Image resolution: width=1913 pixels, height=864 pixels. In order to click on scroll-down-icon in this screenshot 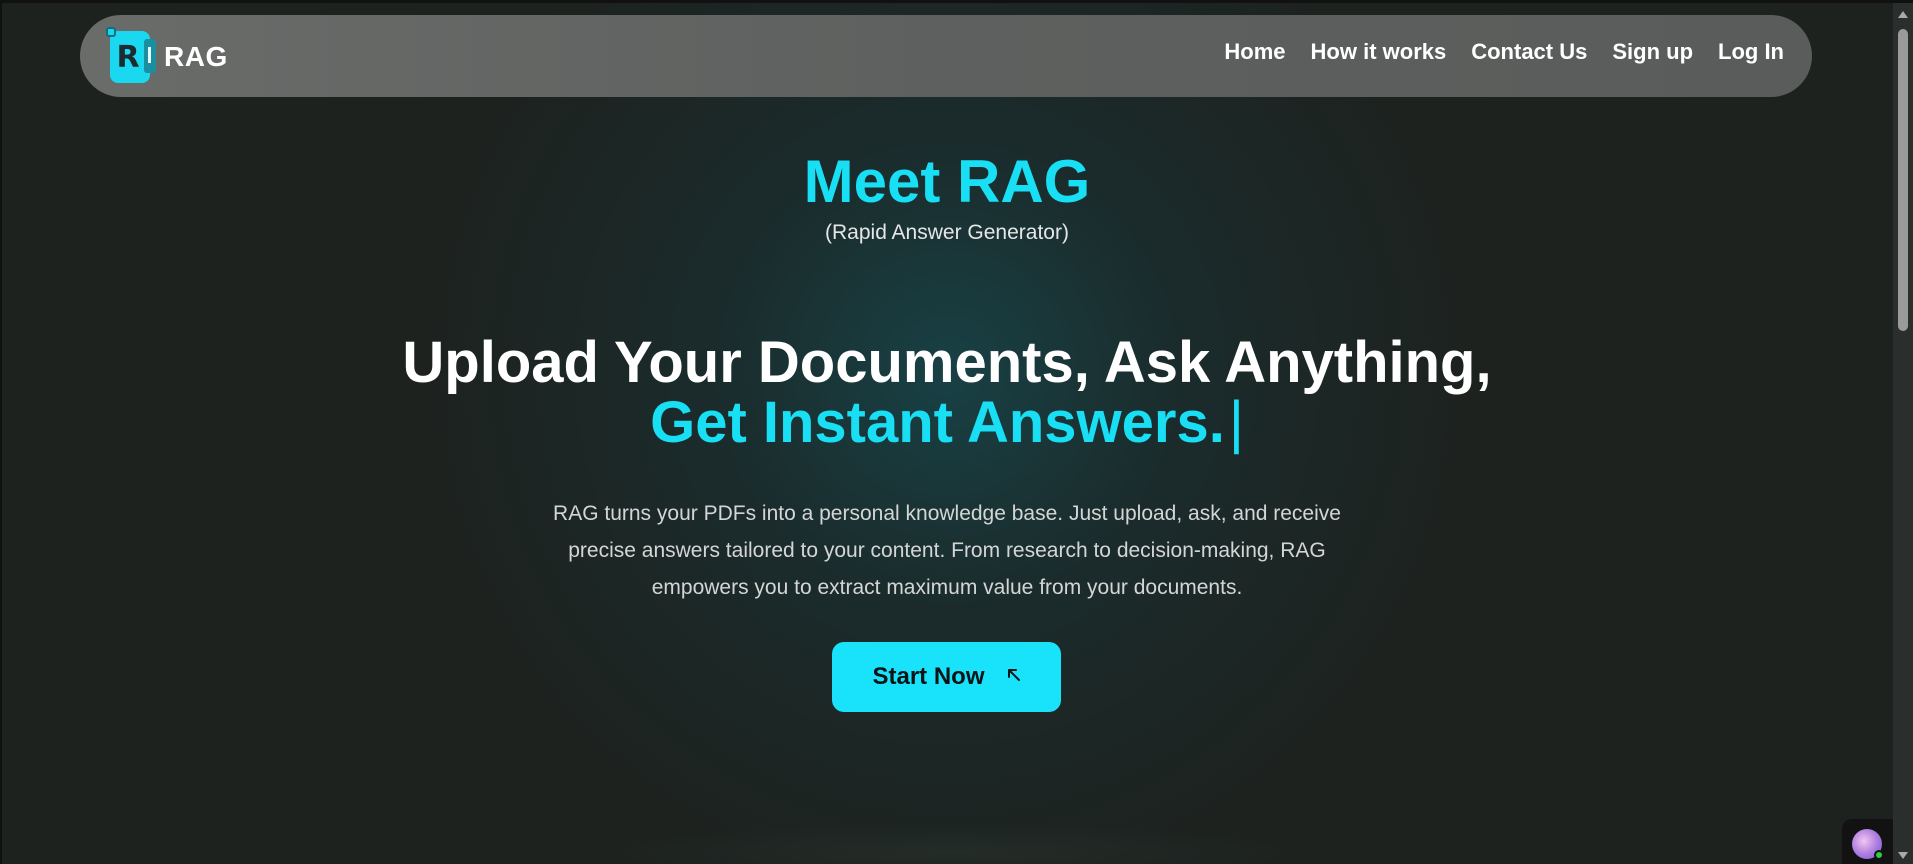, I will do `click(1903, 855)`.